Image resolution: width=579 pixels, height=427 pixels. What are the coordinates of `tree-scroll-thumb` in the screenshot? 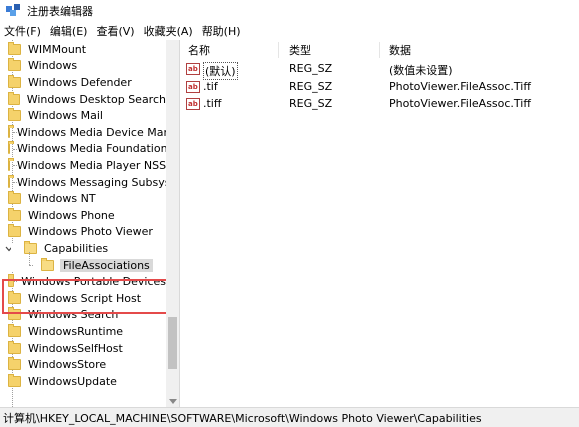 It's located at (172, 343).